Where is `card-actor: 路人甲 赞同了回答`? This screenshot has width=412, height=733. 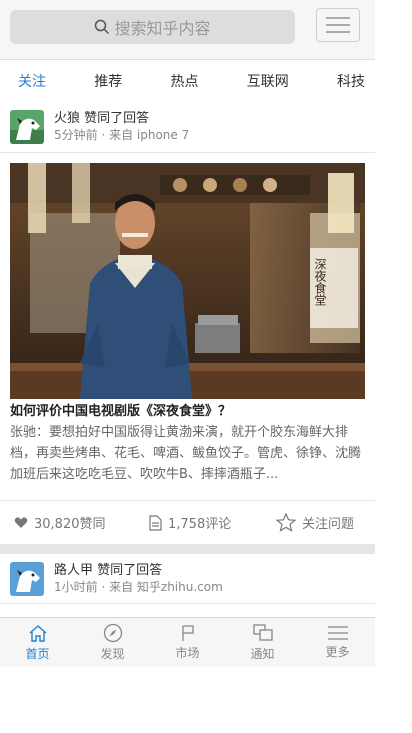 card-actor: 路人甲 赞同了回答 is located at coordinates (108, 570).